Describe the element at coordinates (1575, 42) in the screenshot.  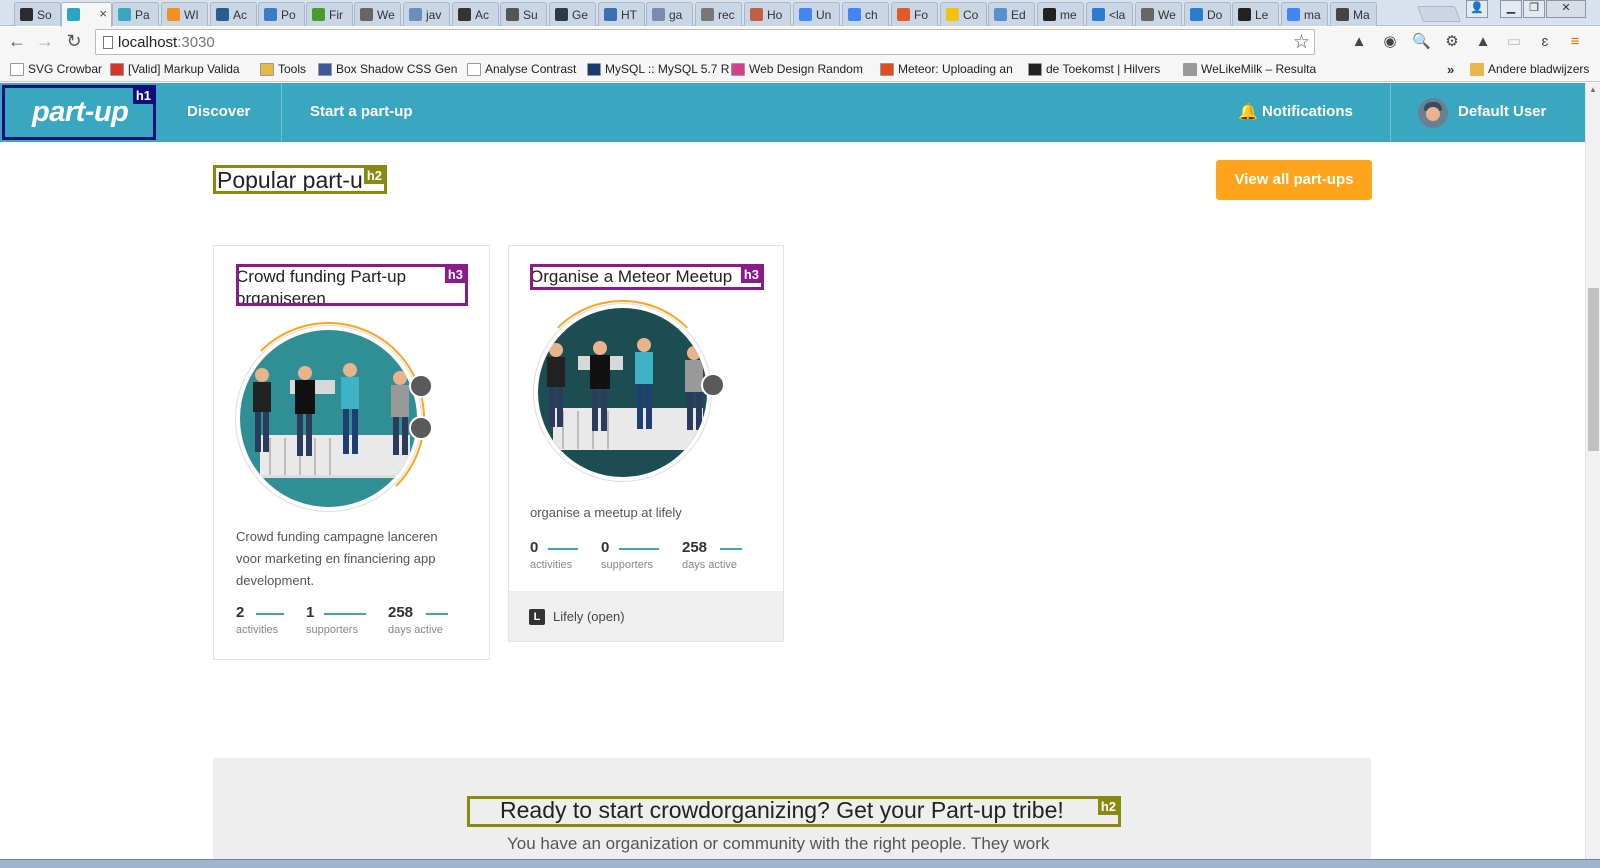
I see `menu-icon: ≡` at that location.